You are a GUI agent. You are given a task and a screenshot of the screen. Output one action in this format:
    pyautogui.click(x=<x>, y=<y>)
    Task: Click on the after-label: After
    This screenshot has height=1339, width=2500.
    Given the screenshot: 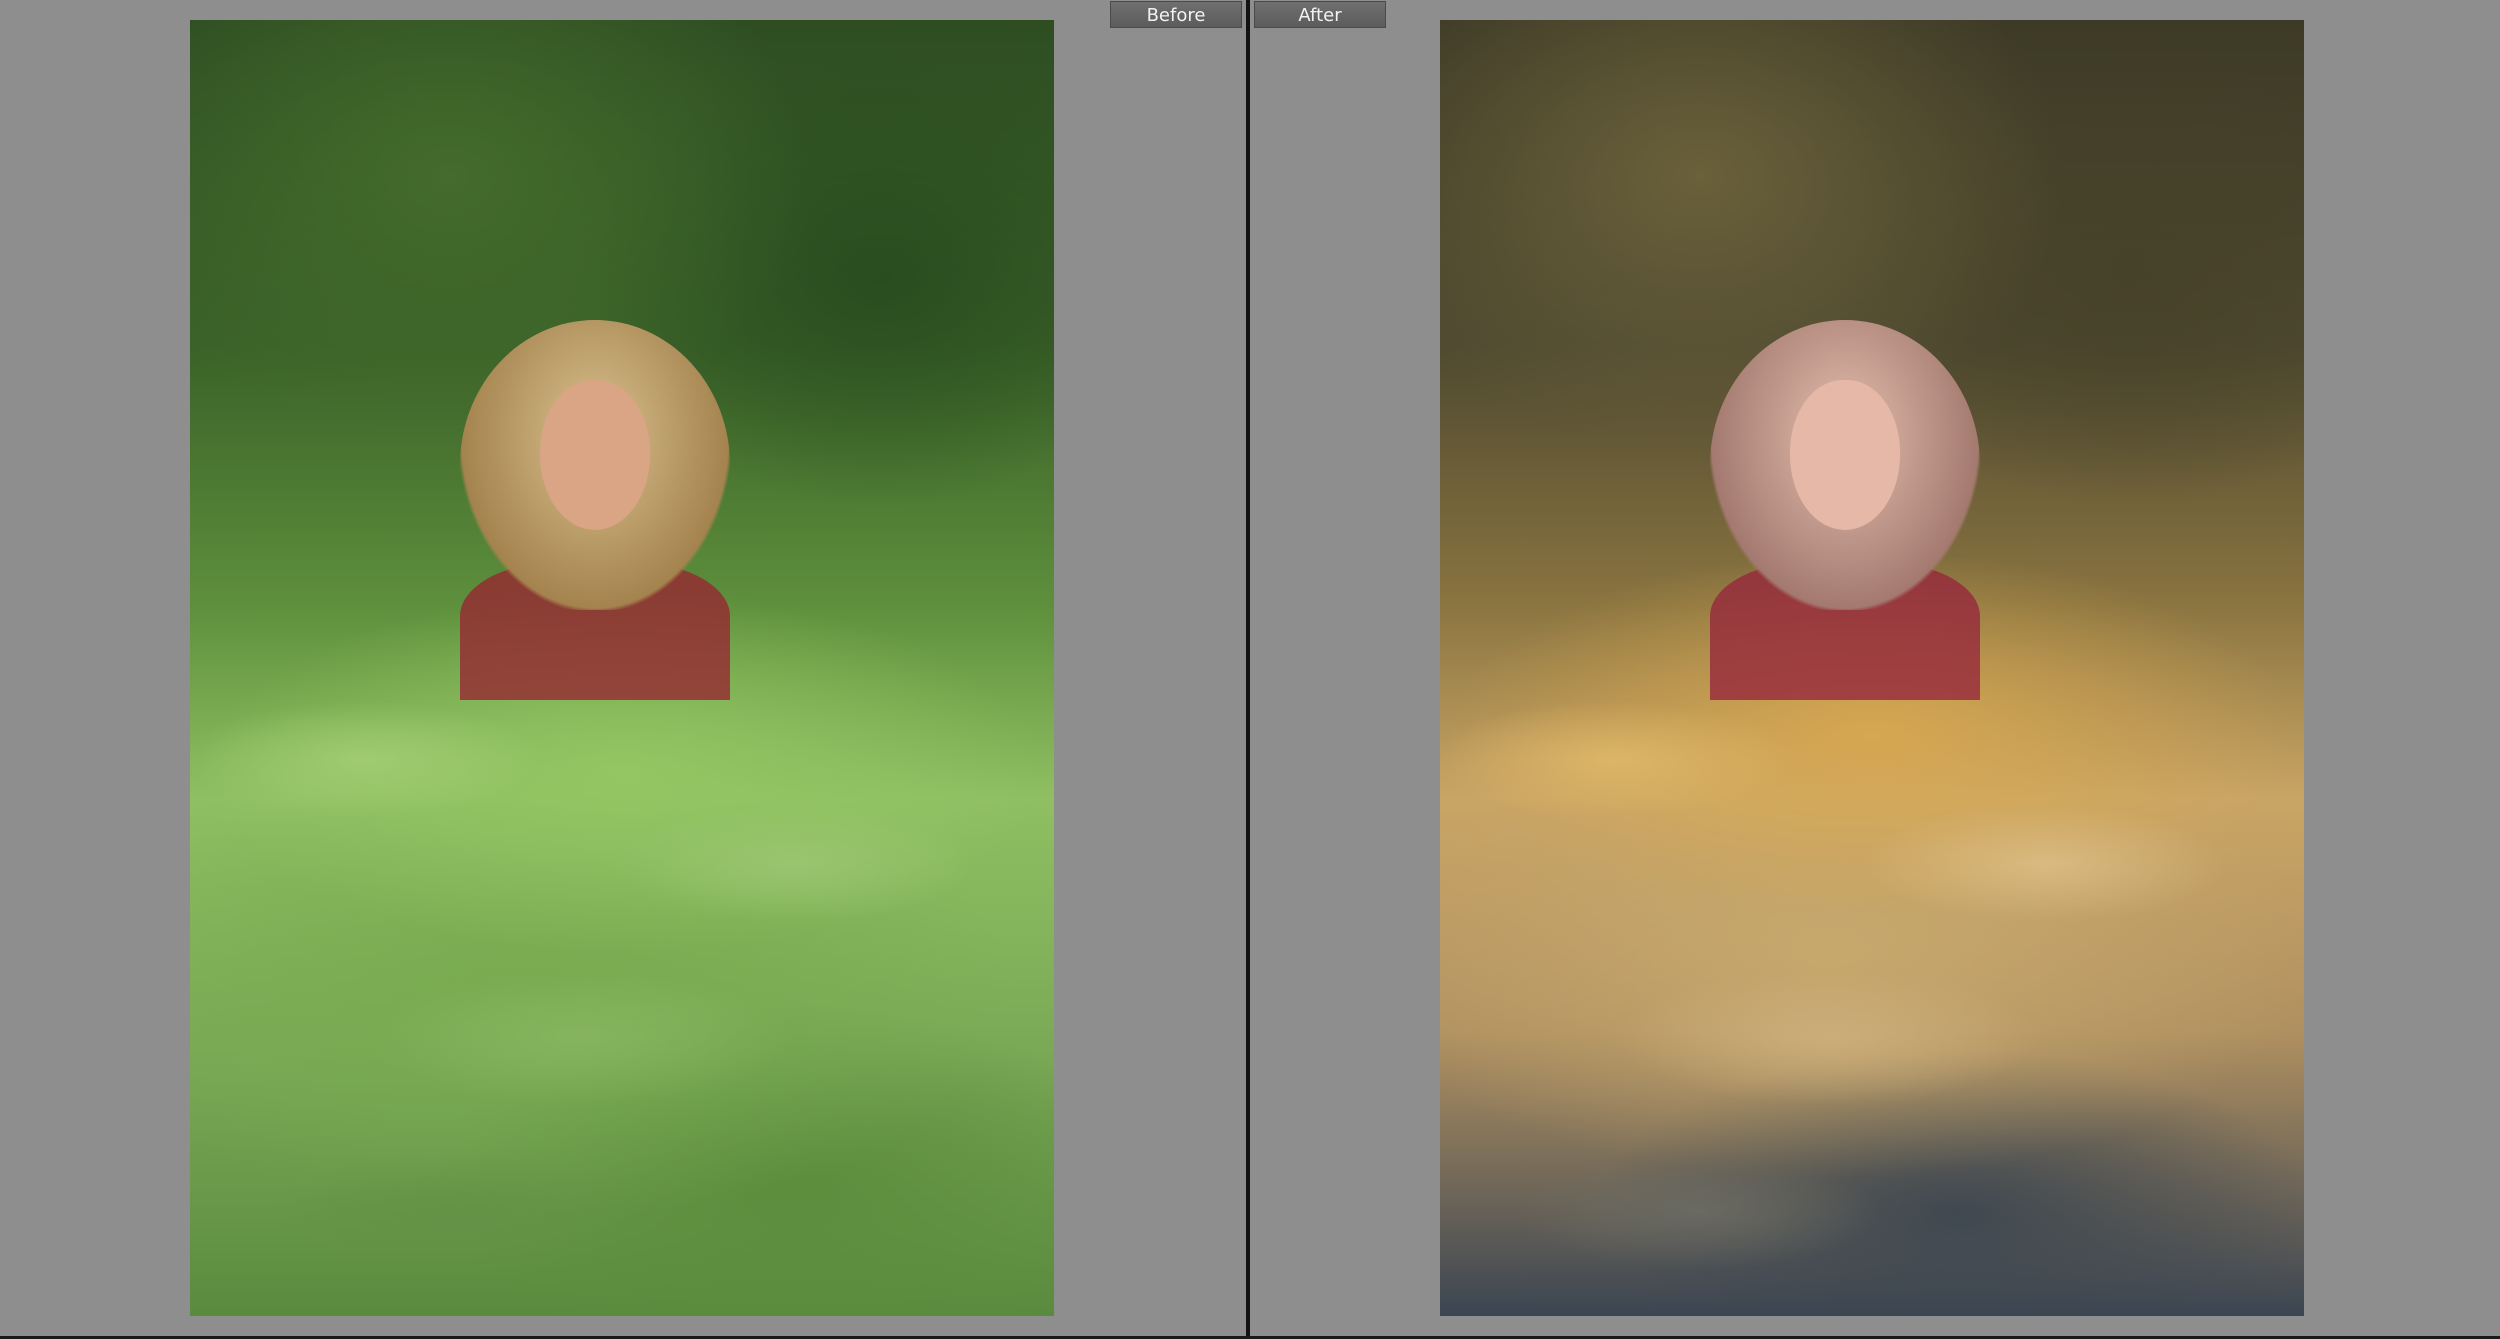 What is the action you would take?
    pyautogui.click(x=1320, y=14)
    